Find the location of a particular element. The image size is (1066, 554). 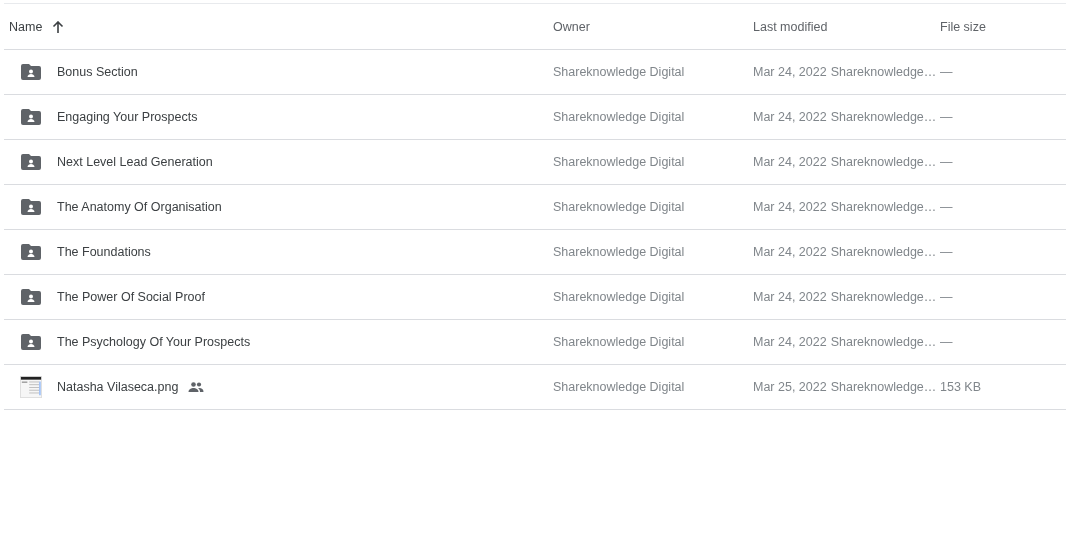

file-name: Natasha Vilaseca.png is located at coordinates (118, 387).